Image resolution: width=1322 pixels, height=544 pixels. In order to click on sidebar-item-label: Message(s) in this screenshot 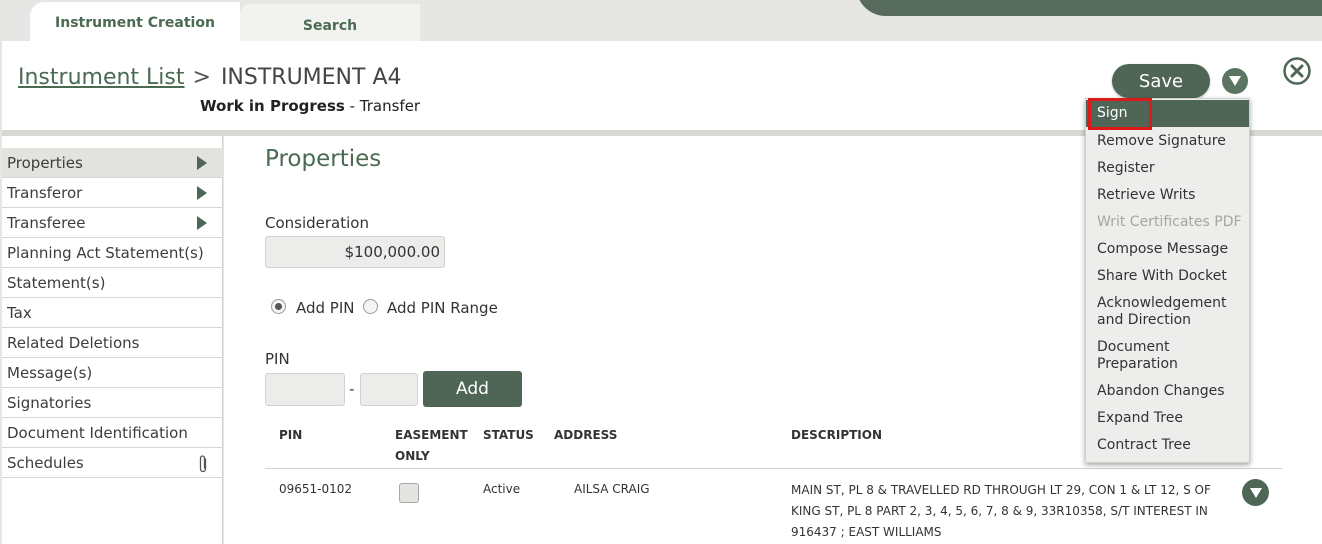, I will do `click(50, 372)`.